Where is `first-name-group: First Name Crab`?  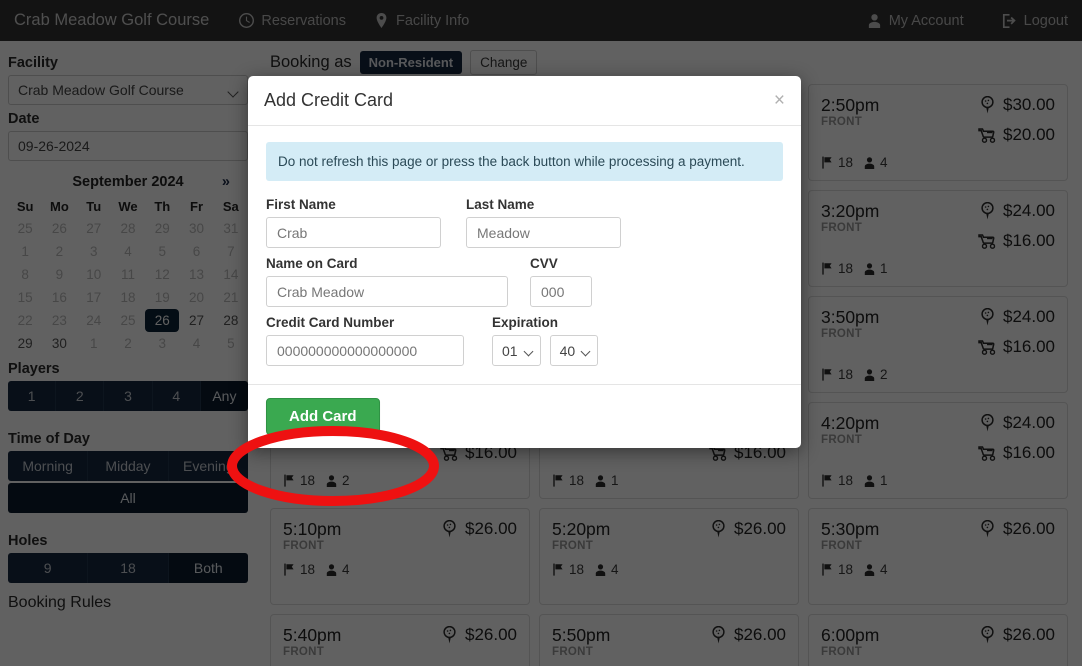
first-name-group: First Name Crab is located at coordinates (353, 222).